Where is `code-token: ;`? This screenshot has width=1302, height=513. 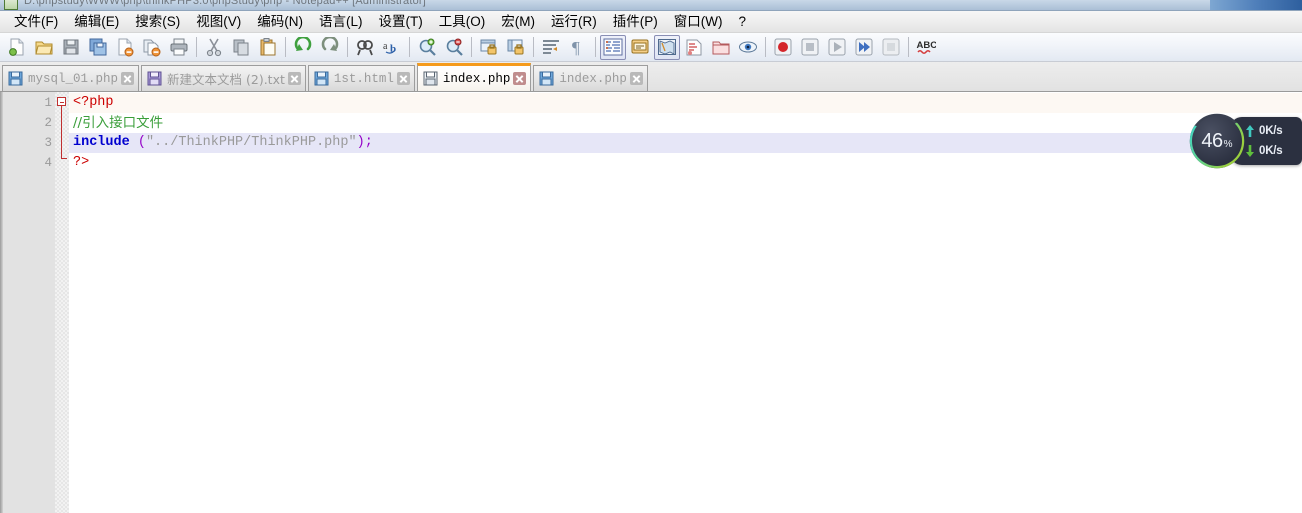 code-token: ; is located at coordinates (368, 142).